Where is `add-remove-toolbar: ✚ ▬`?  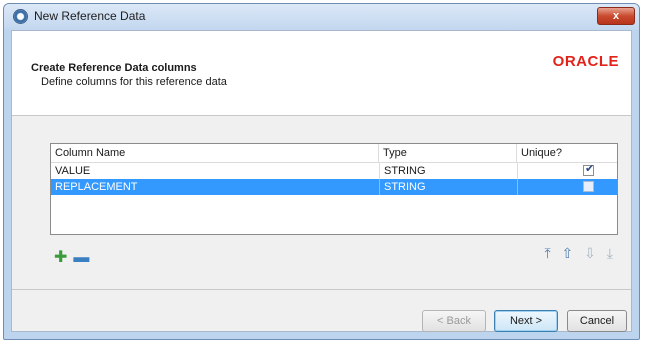 add-remove-toolbar: ✚ ▬ is located at coordinates (74, 257).